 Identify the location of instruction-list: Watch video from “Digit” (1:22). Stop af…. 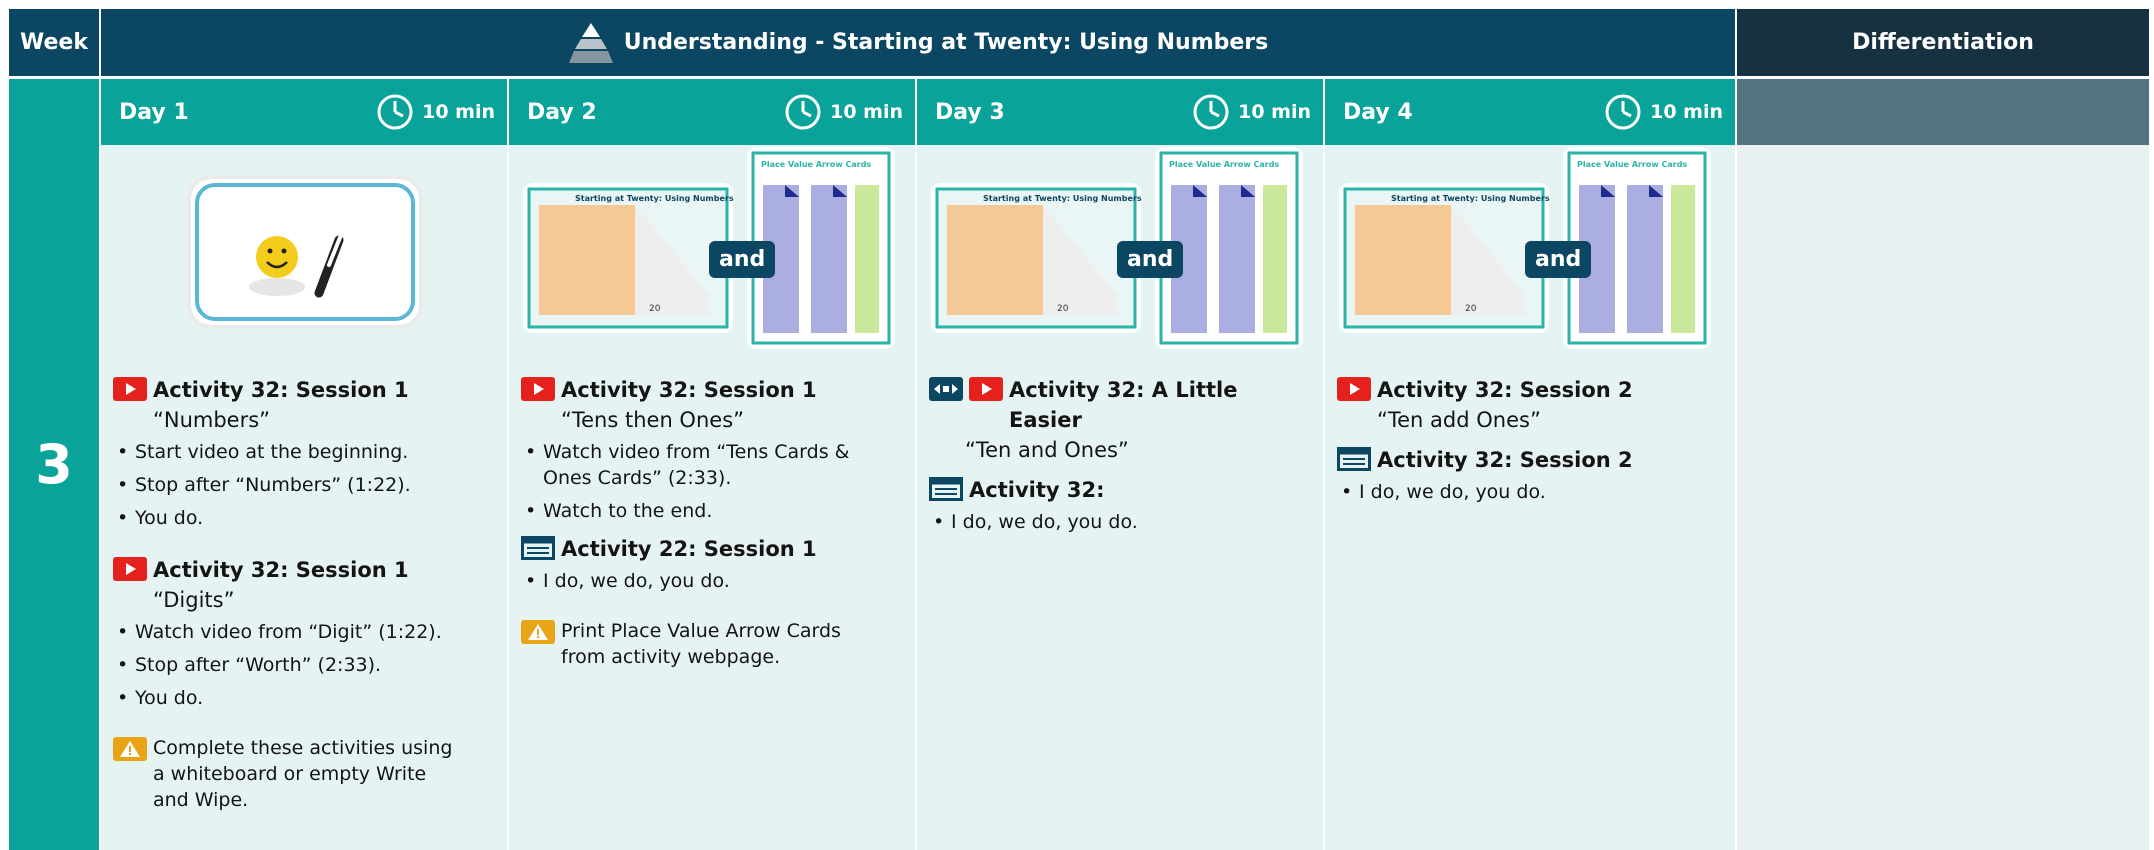
(304, 665).